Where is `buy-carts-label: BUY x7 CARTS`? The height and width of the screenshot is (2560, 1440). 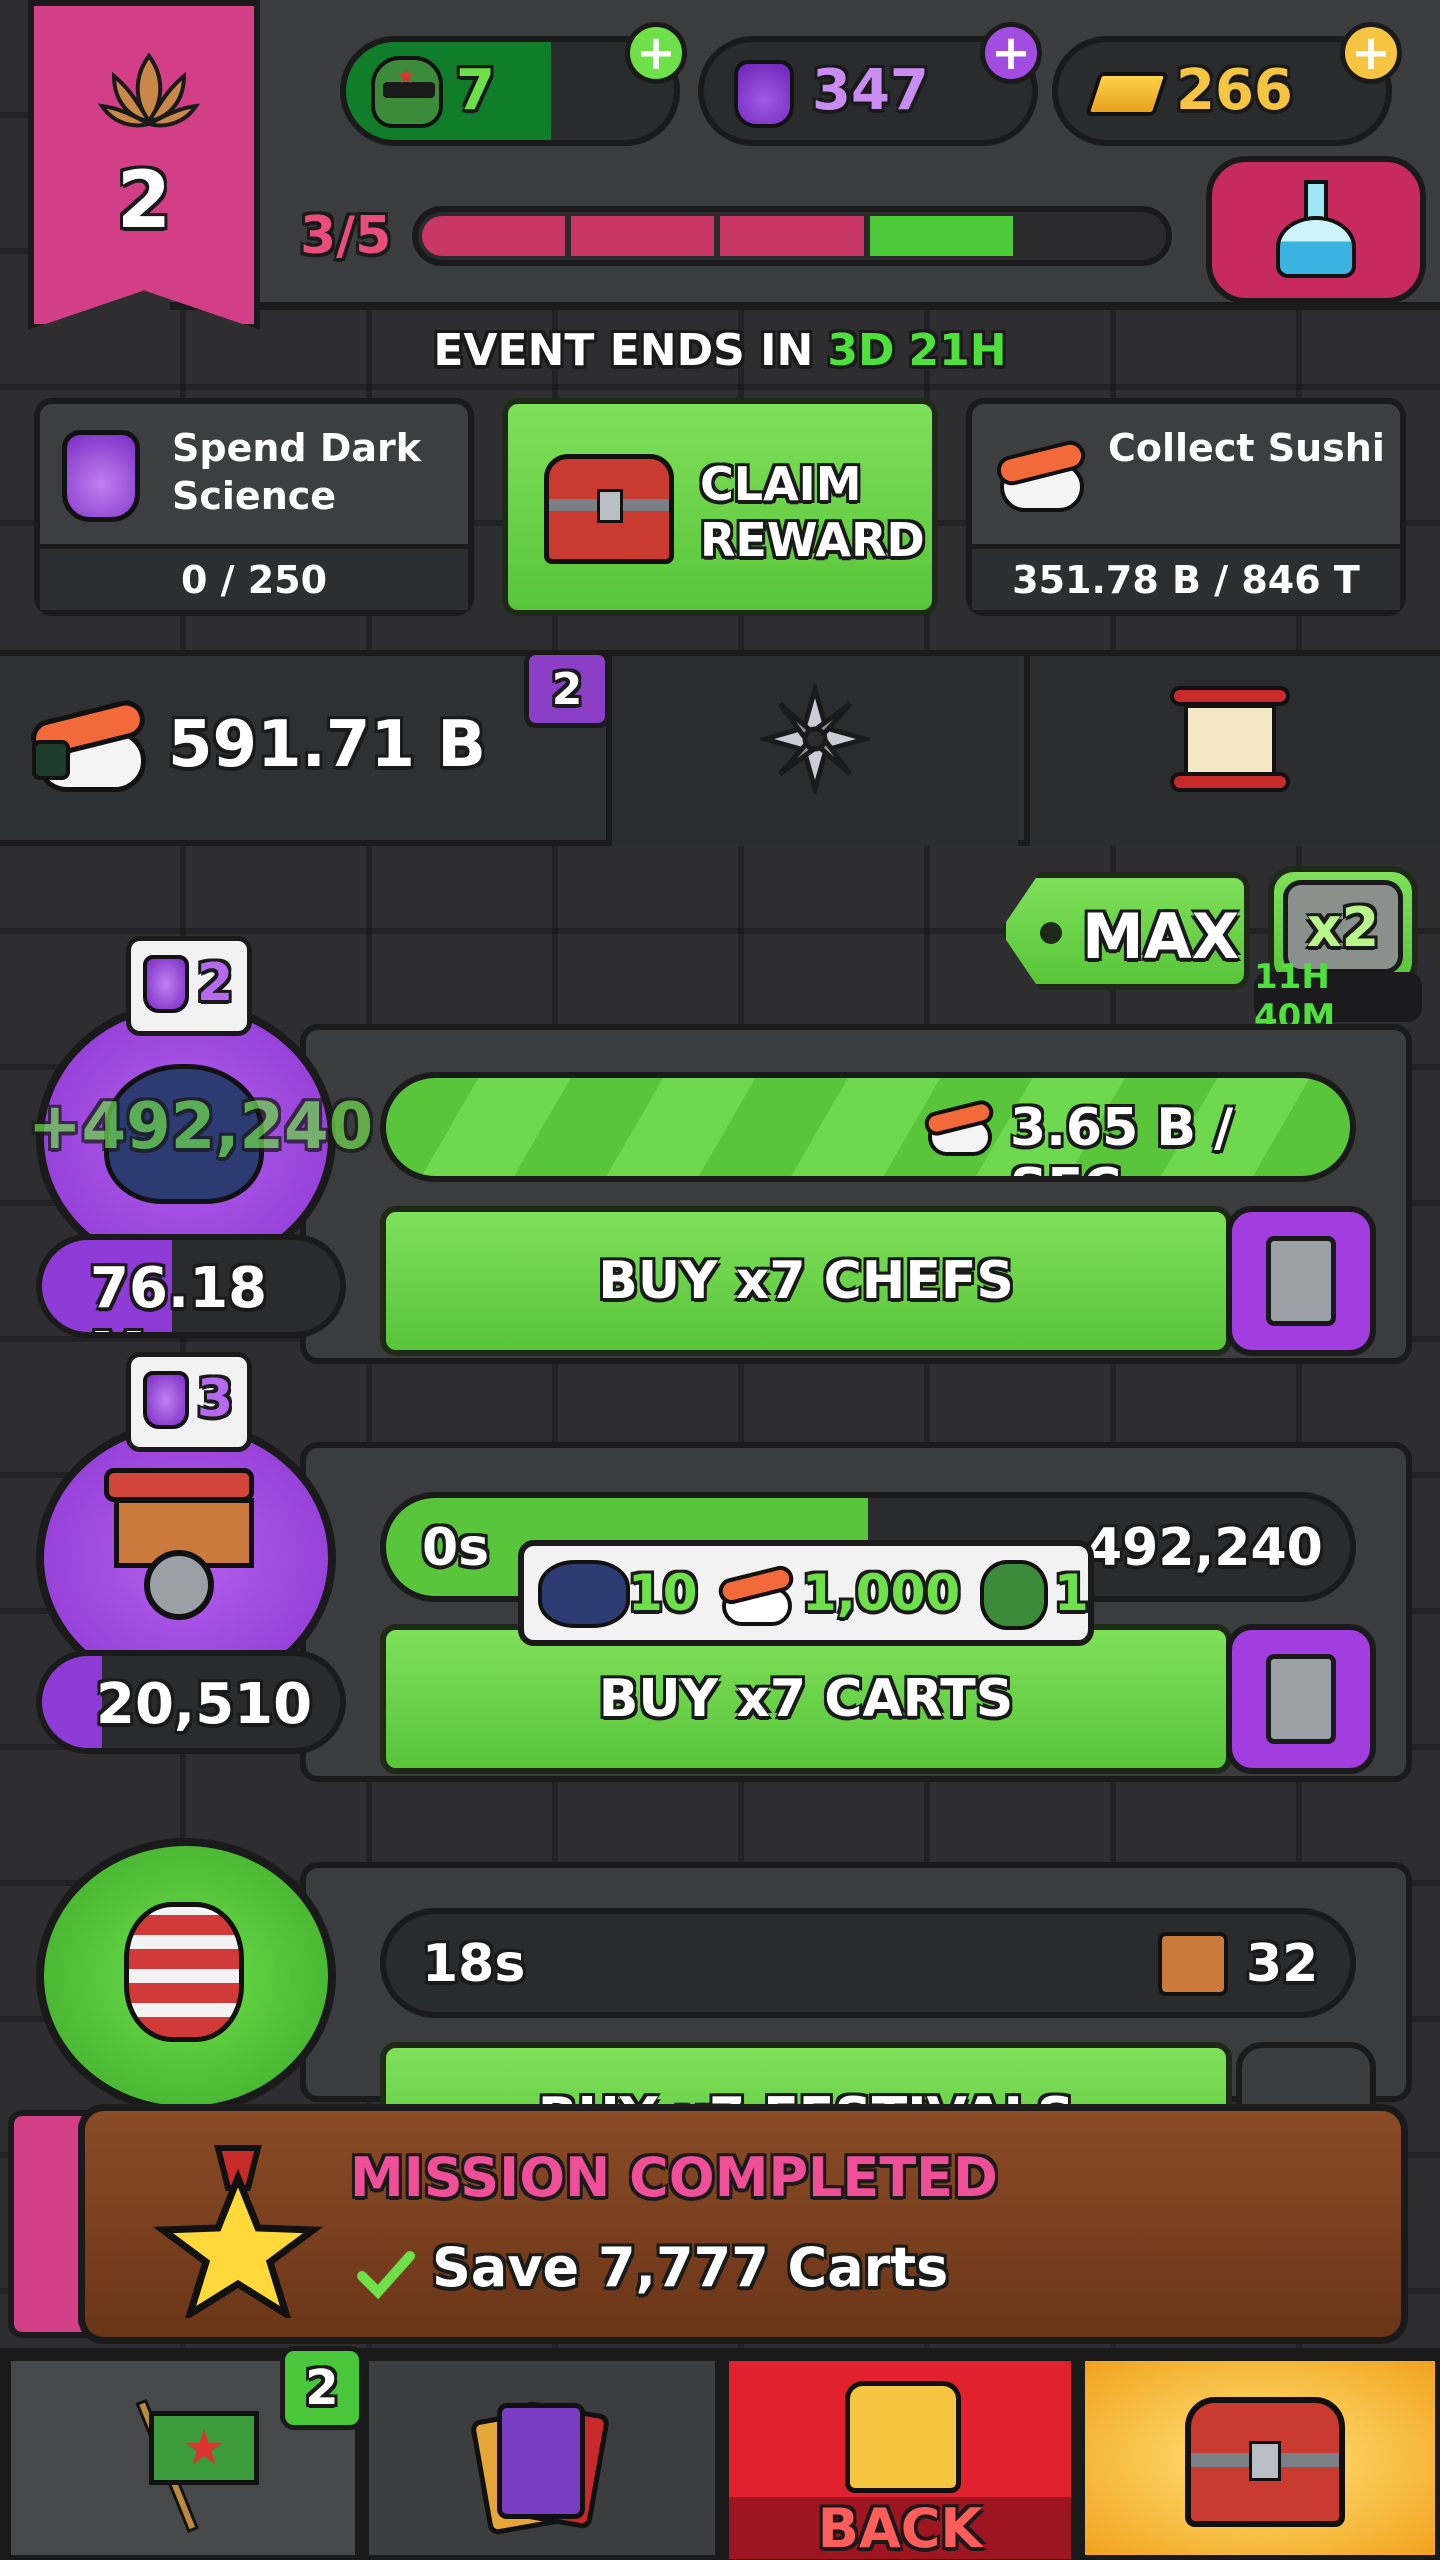
buy-carts-label: BUY x7 CARTS is located at coordinates (806, 1699).